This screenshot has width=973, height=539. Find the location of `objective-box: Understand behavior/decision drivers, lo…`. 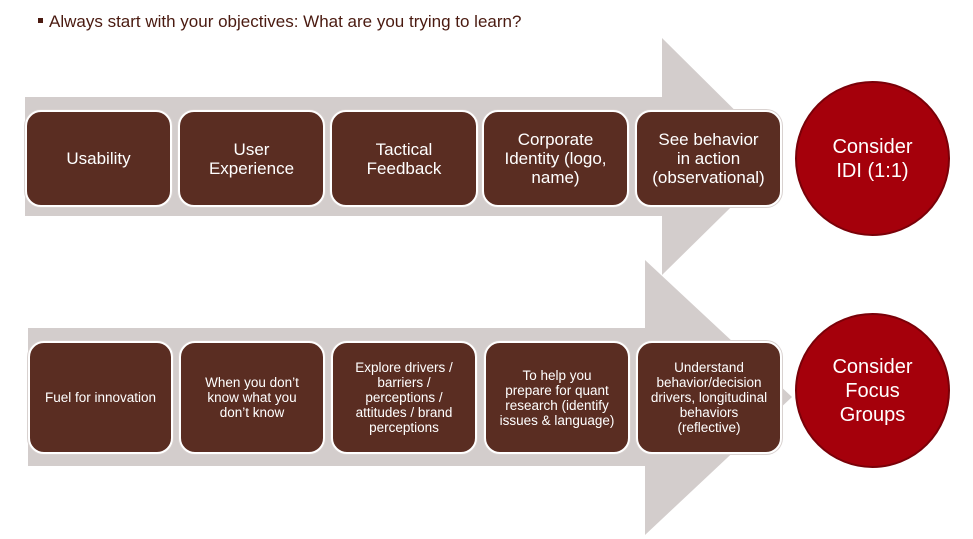

objective-box: Understand behavior/decision drivers, lo… is located at coordinates (709, 397).